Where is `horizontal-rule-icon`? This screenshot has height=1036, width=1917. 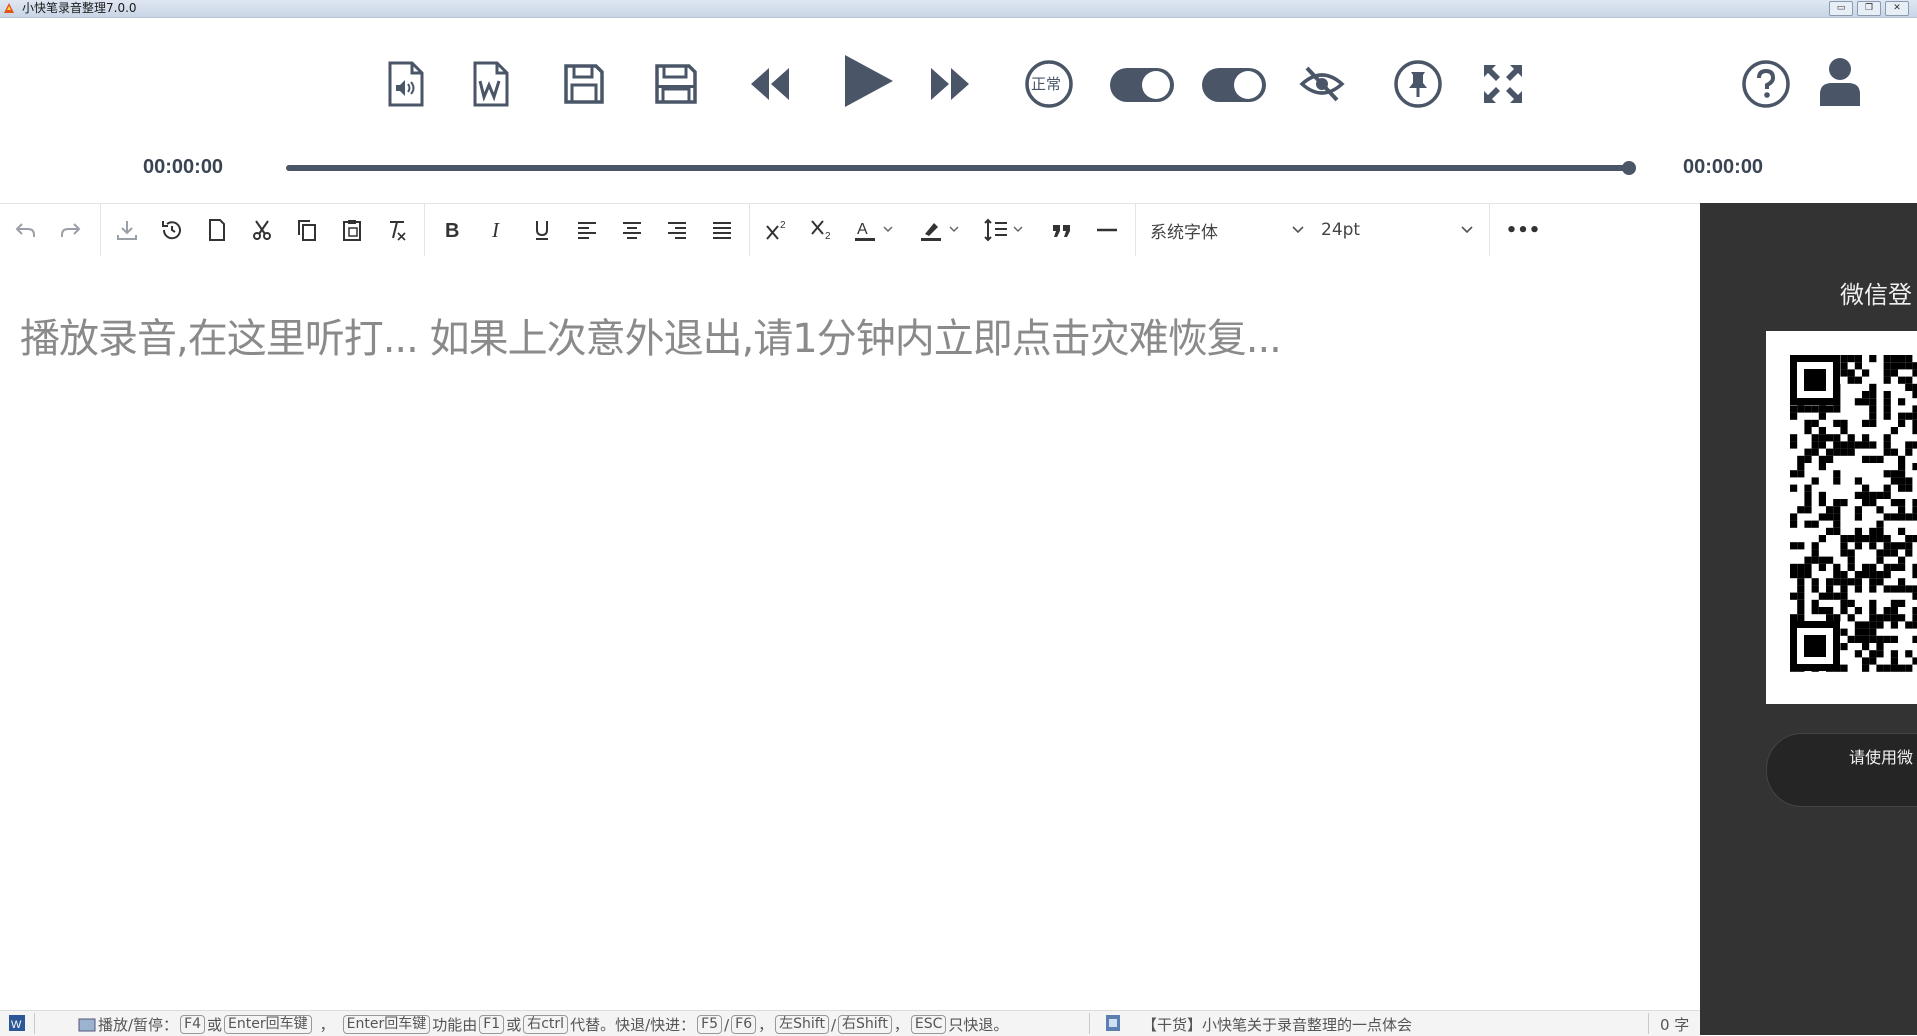
horizontal-rule-icon is located at coordinates (1107, 230).